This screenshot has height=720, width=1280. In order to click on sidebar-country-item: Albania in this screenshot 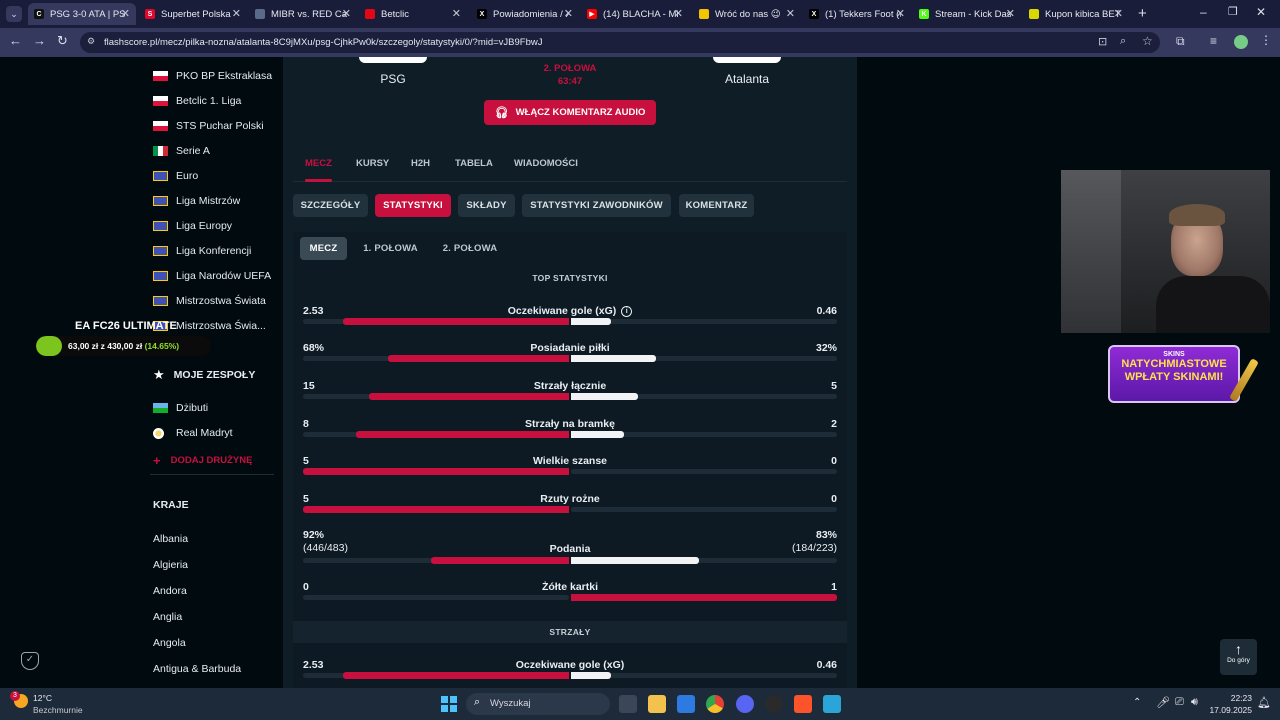, I will do `click(170, 539)`.